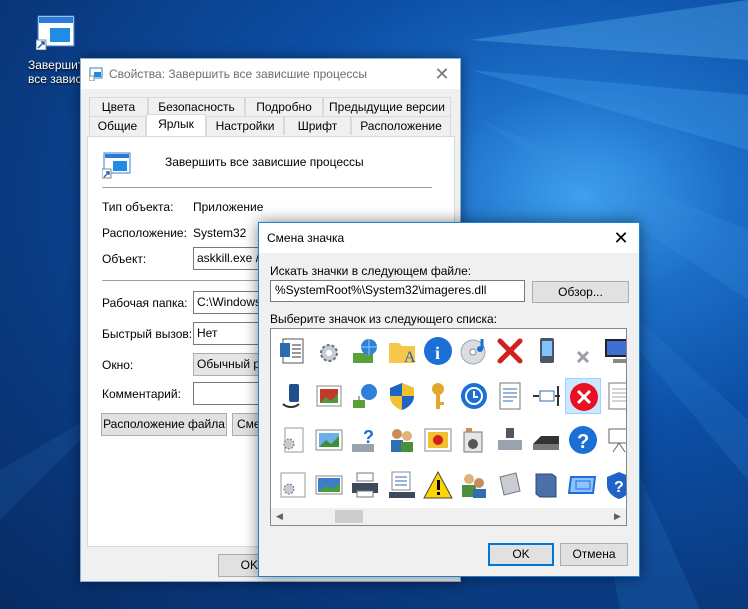 This screenshot has width=748, height=609. Describe the element at coordinates (397, 291) in the screenshot. I see `icon-file-input: %SystemRoot%\System32\imageres.dll` at that location.